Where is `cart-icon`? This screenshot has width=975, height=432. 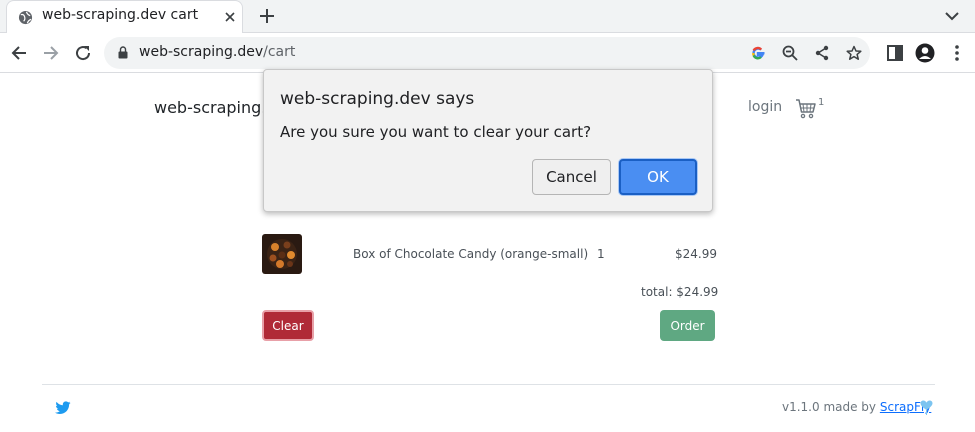 cart-icon is located at coordinates (806, 109).